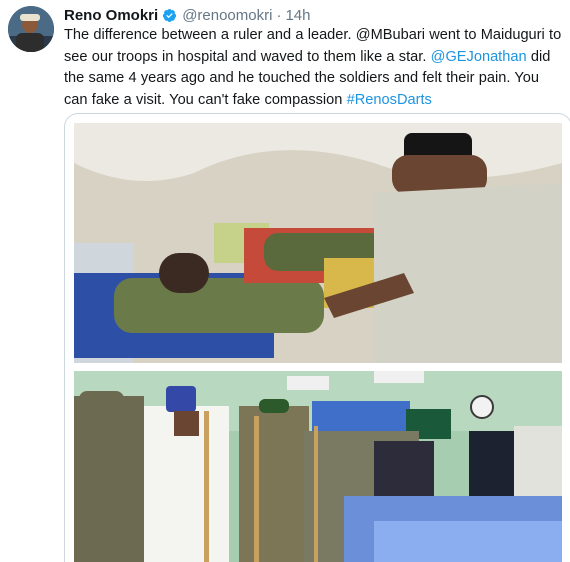 The image size is (570, 562). What do you see at coordinates (479, 57) in the screenshot?
I see `mention-link: @GEJonathan` at bounding box center [479, 57].